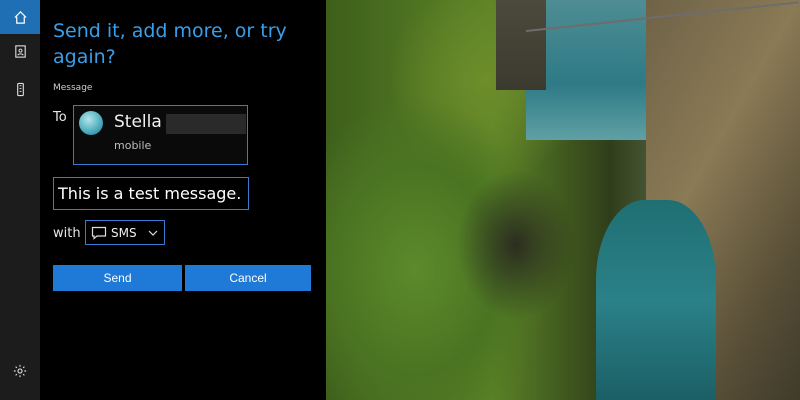 The image size is (800, 400). I want to click on message-input: This is a test message., so click(151, 193).